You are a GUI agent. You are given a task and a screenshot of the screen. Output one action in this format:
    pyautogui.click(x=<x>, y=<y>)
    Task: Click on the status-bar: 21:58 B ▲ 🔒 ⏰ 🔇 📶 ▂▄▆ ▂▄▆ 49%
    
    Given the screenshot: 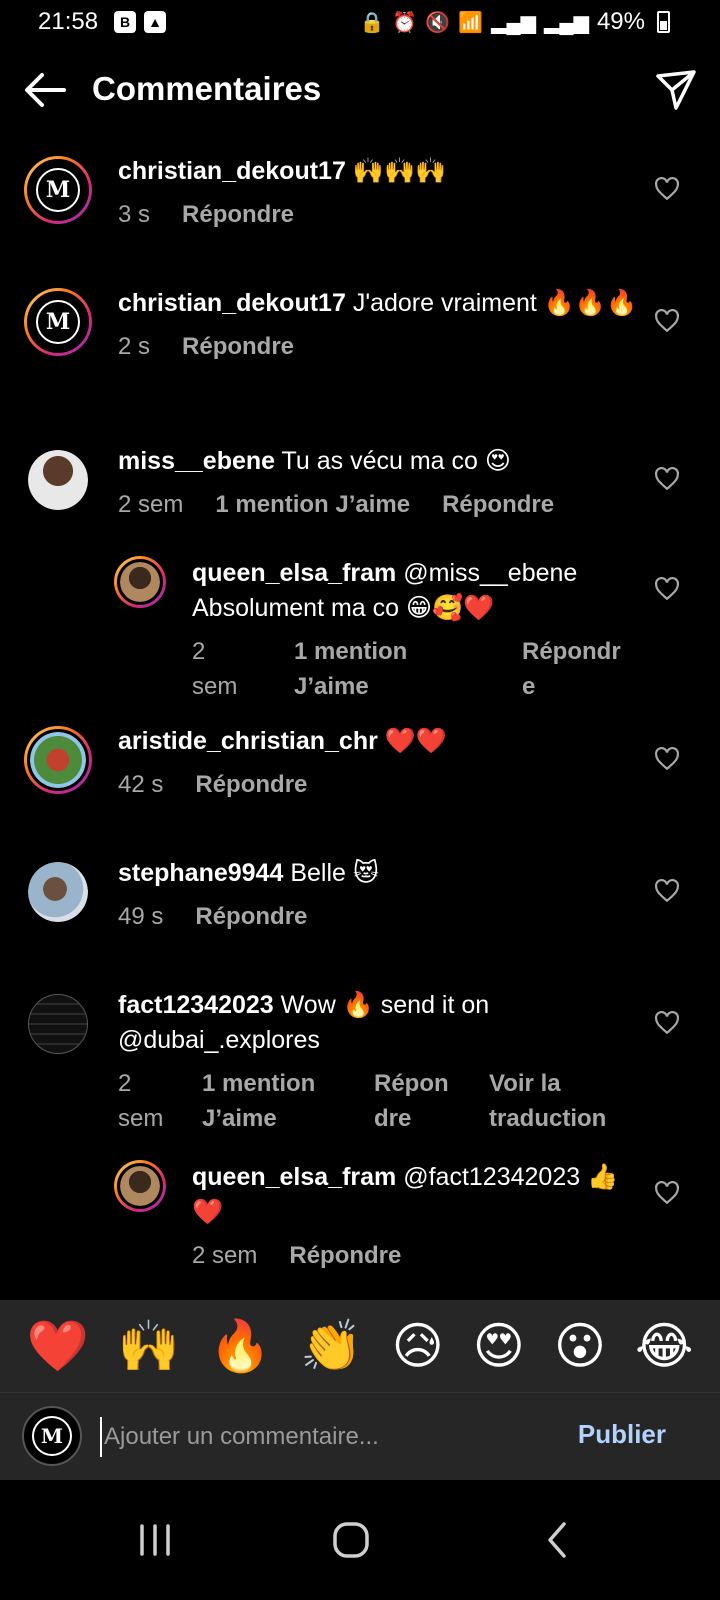 What is the action you would take?
    pyautogui.click(x=360, y=24)
    